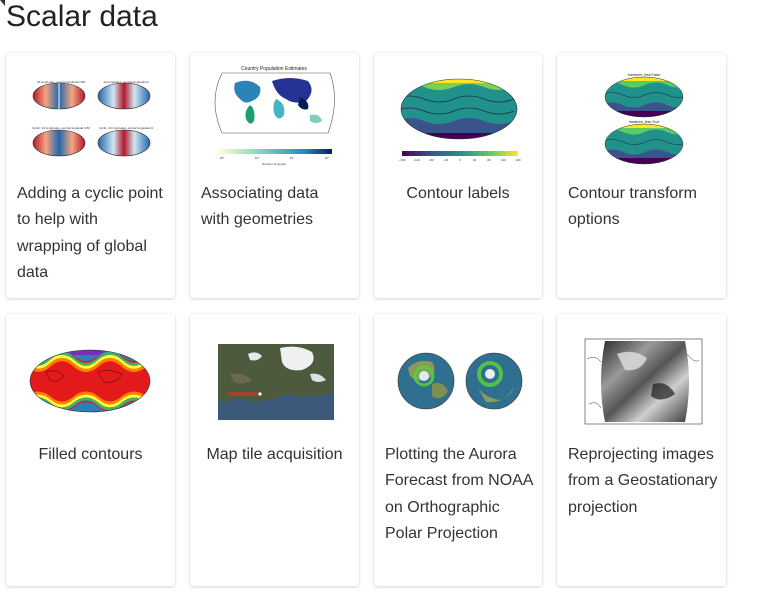 The height and width of the screenshot is (610, 763). Describe the element at coordinates (644, 122) in the screenshot. I see `svg-text: transform_first=True` at that location.